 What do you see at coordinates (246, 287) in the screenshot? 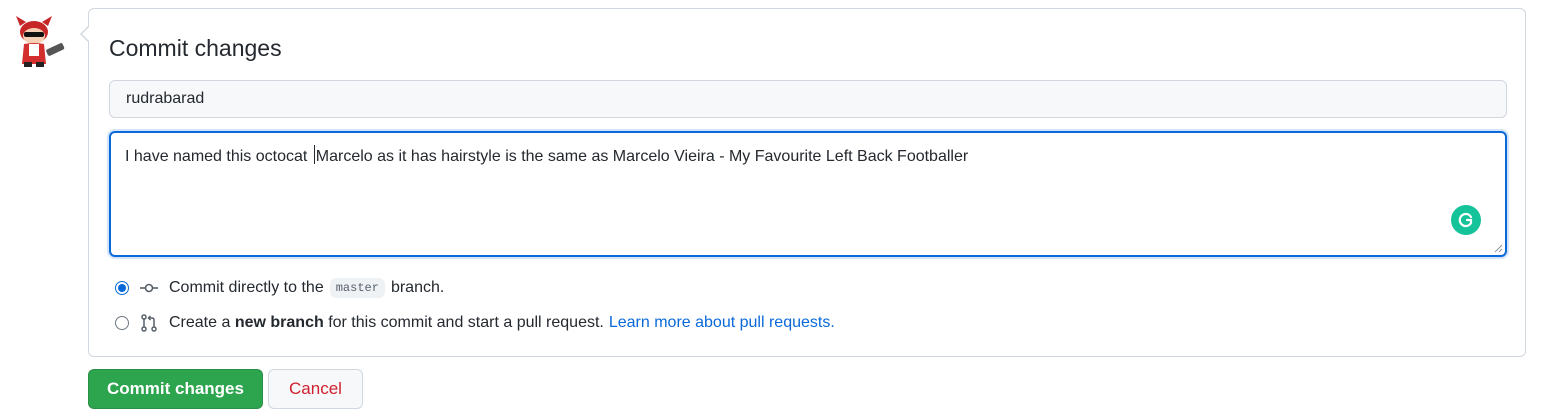
I see `commit-direct-text: Commit directly to the` at bounding box center [246, 287].